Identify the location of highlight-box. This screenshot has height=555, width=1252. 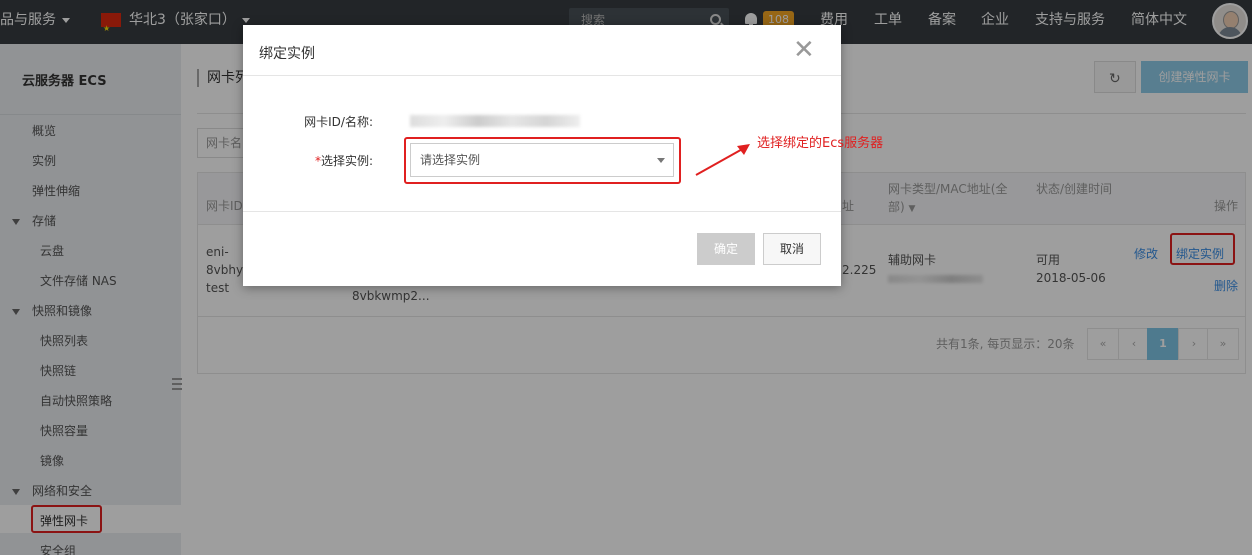
(542, 160).